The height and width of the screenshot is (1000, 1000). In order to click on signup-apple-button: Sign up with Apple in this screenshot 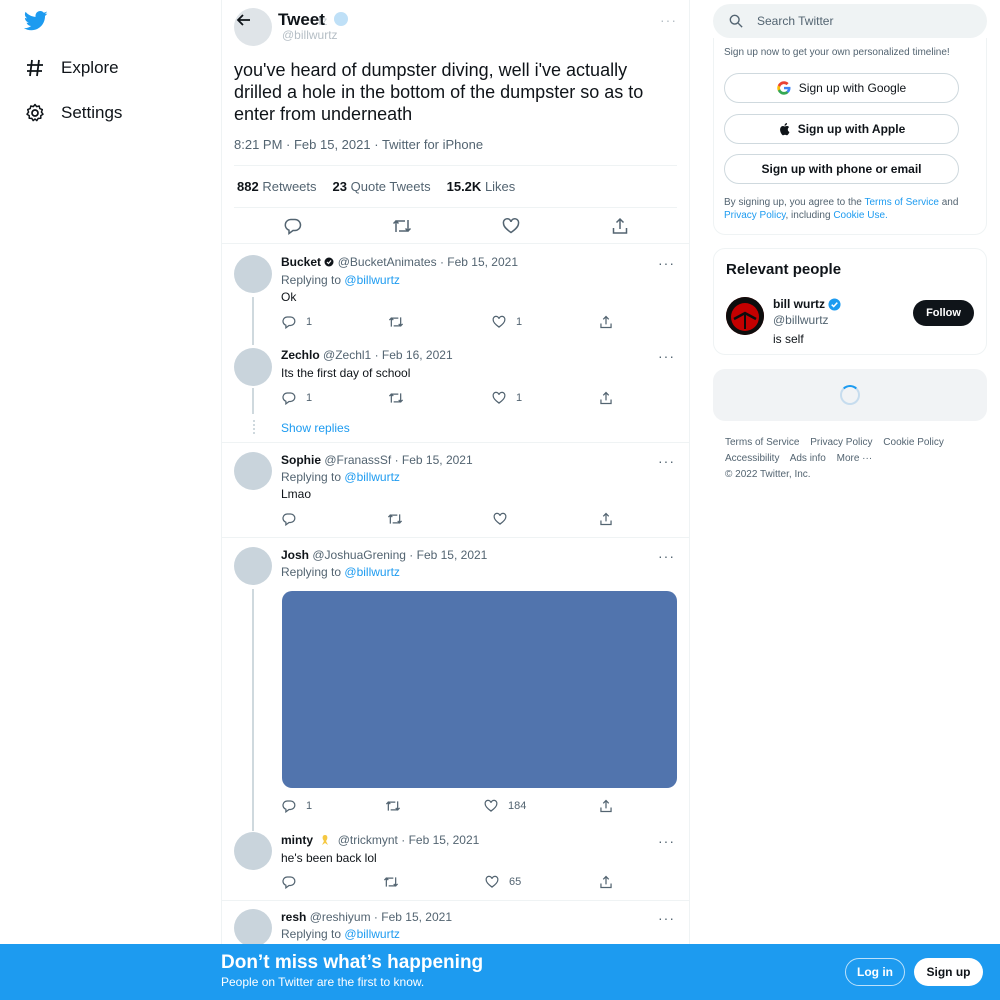, I will do `click(841, 129)`.